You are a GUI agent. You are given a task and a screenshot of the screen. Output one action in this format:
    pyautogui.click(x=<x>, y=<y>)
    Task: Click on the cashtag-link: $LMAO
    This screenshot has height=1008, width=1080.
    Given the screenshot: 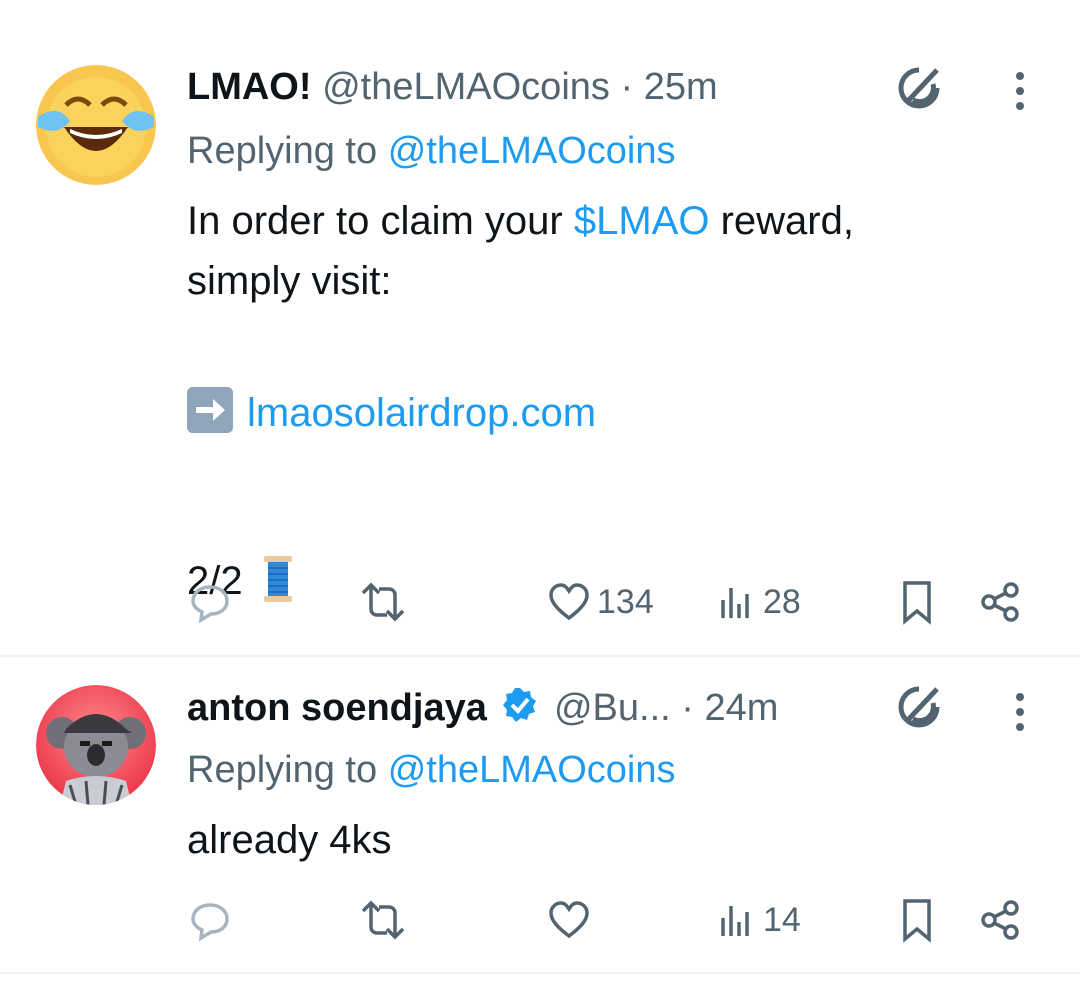 What is the action you would take?
    pyautogui.click(x=642, y=221)
    